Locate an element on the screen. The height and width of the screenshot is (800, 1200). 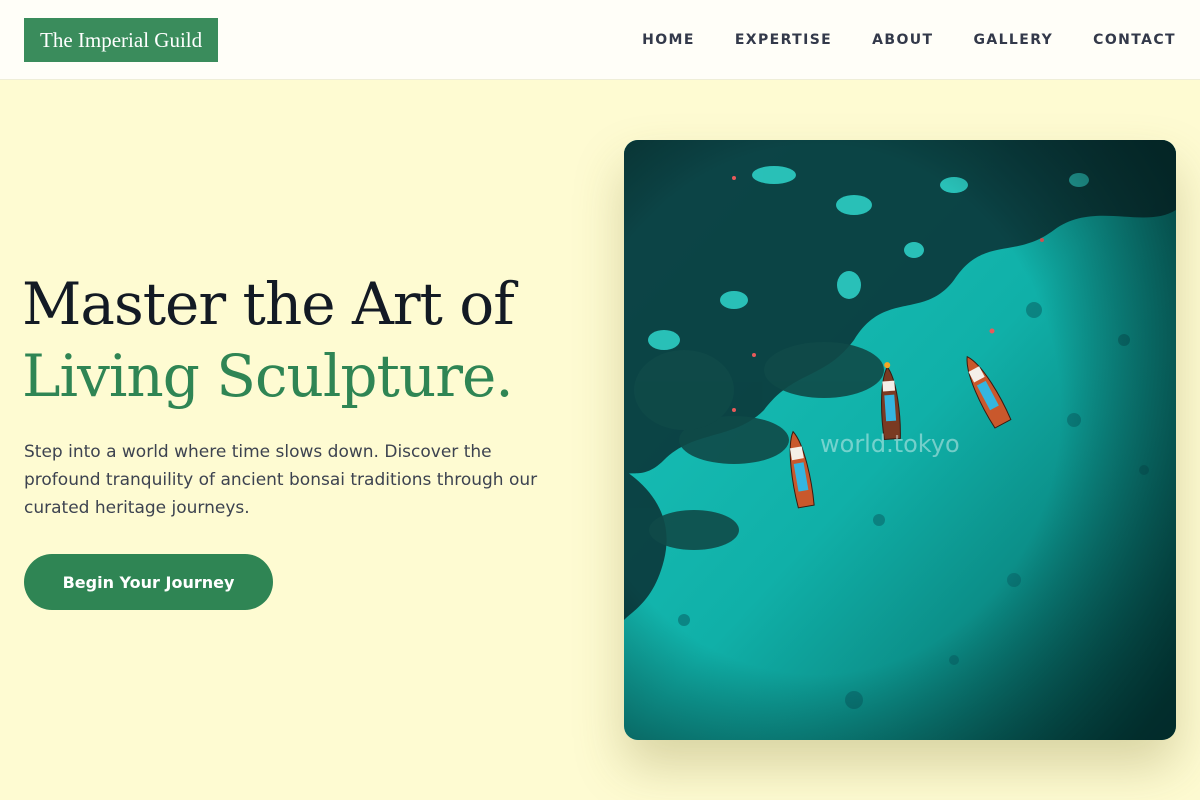
nav-item-contact: CONTACT is located at coordinates (1134, 40).